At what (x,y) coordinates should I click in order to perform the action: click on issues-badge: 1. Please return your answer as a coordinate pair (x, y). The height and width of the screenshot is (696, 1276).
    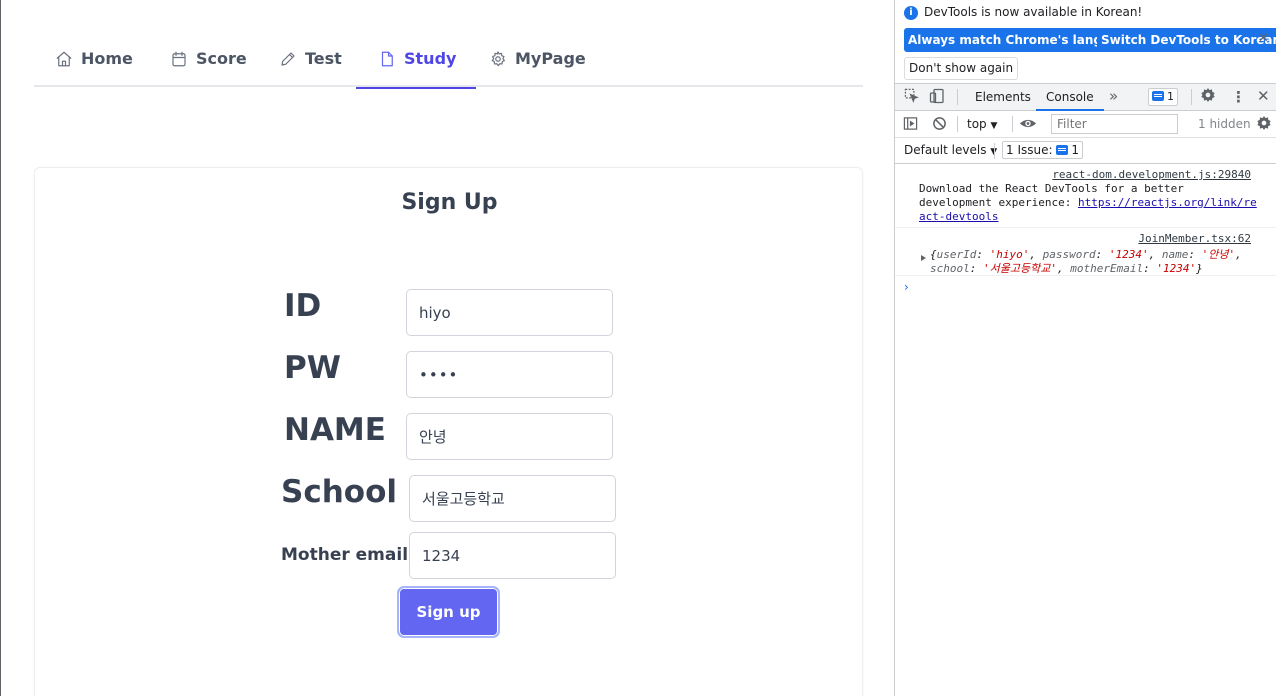
    Looking at the image, I should click on (1163, 97).